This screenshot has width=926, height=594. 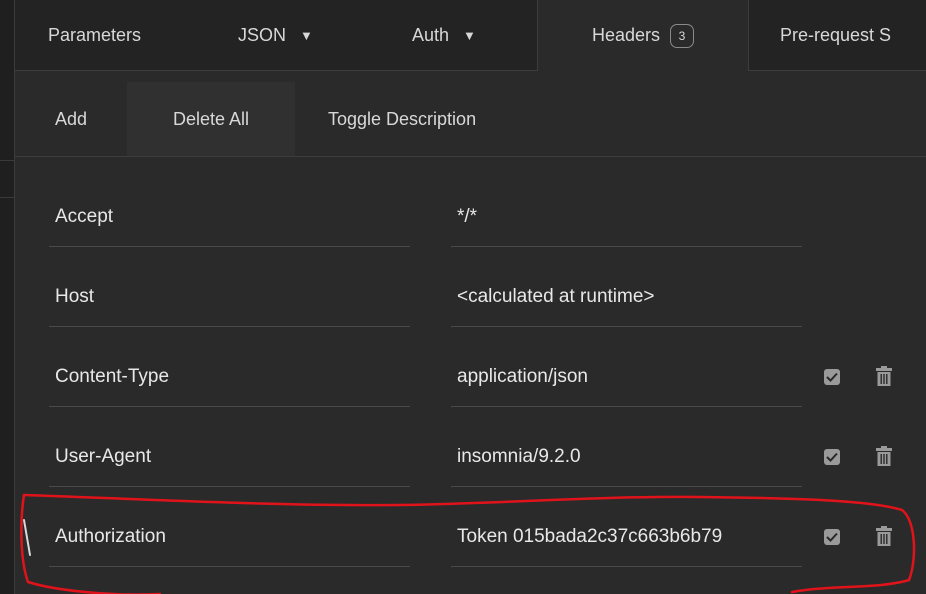 I want to click on header-name-field: User-Agent, so click(x=229, y=457).